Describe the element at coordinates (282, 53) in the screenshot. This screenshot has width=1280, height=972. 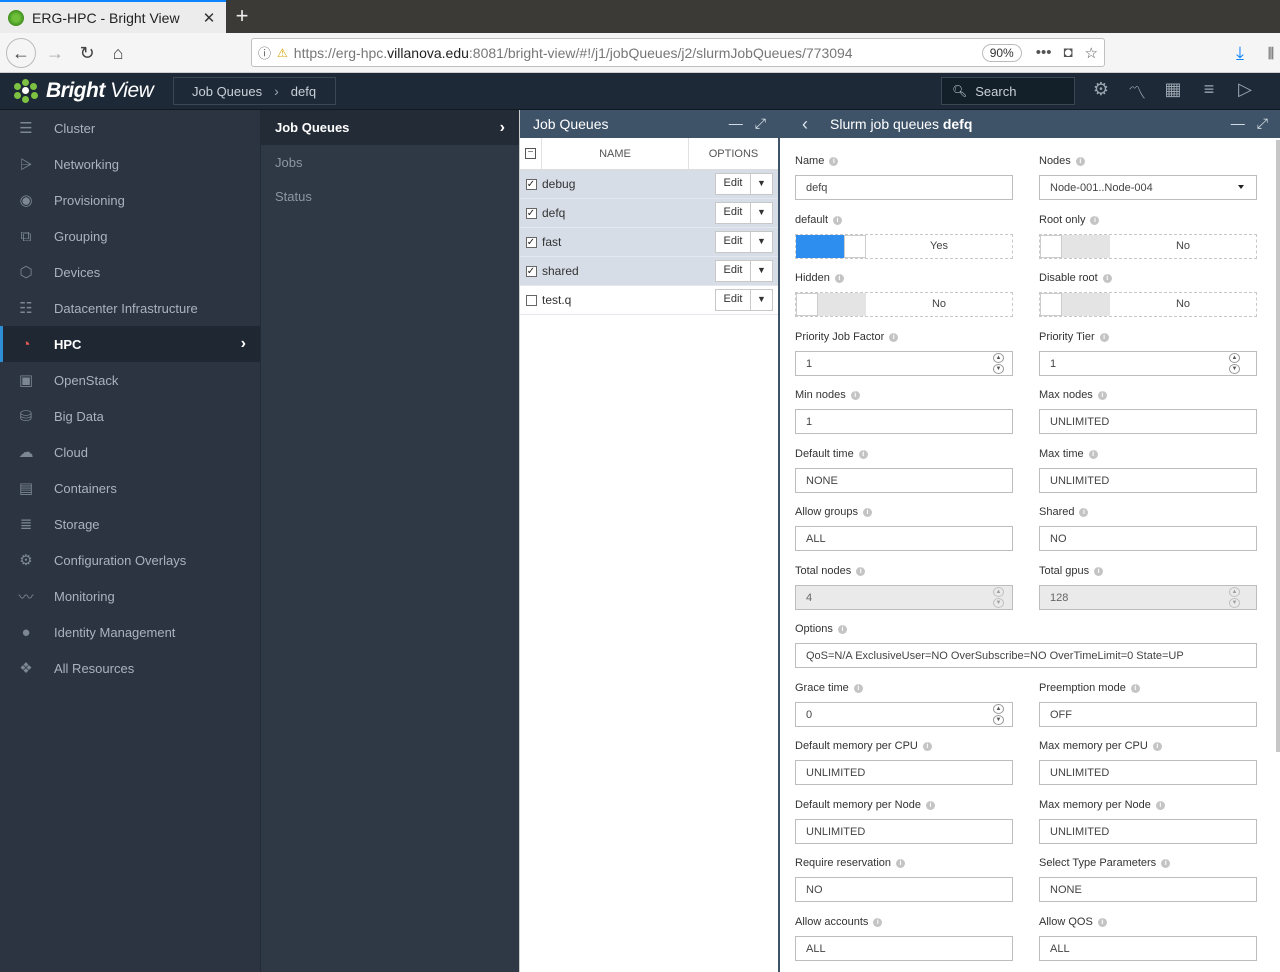
I see `insecure-lock-icon: ⚠` at that location.